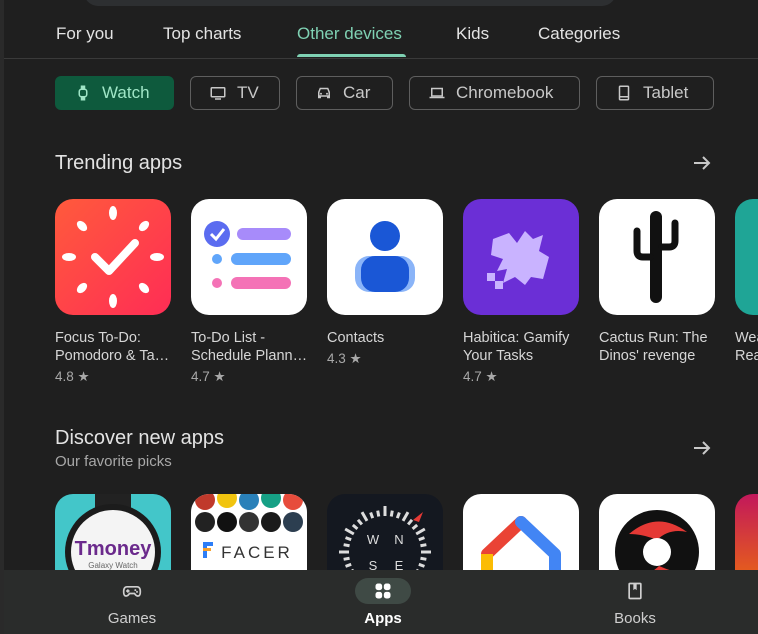 The image size is (758, 634). I want to click on app-rating: 4.3 ★, so click(344, 358).